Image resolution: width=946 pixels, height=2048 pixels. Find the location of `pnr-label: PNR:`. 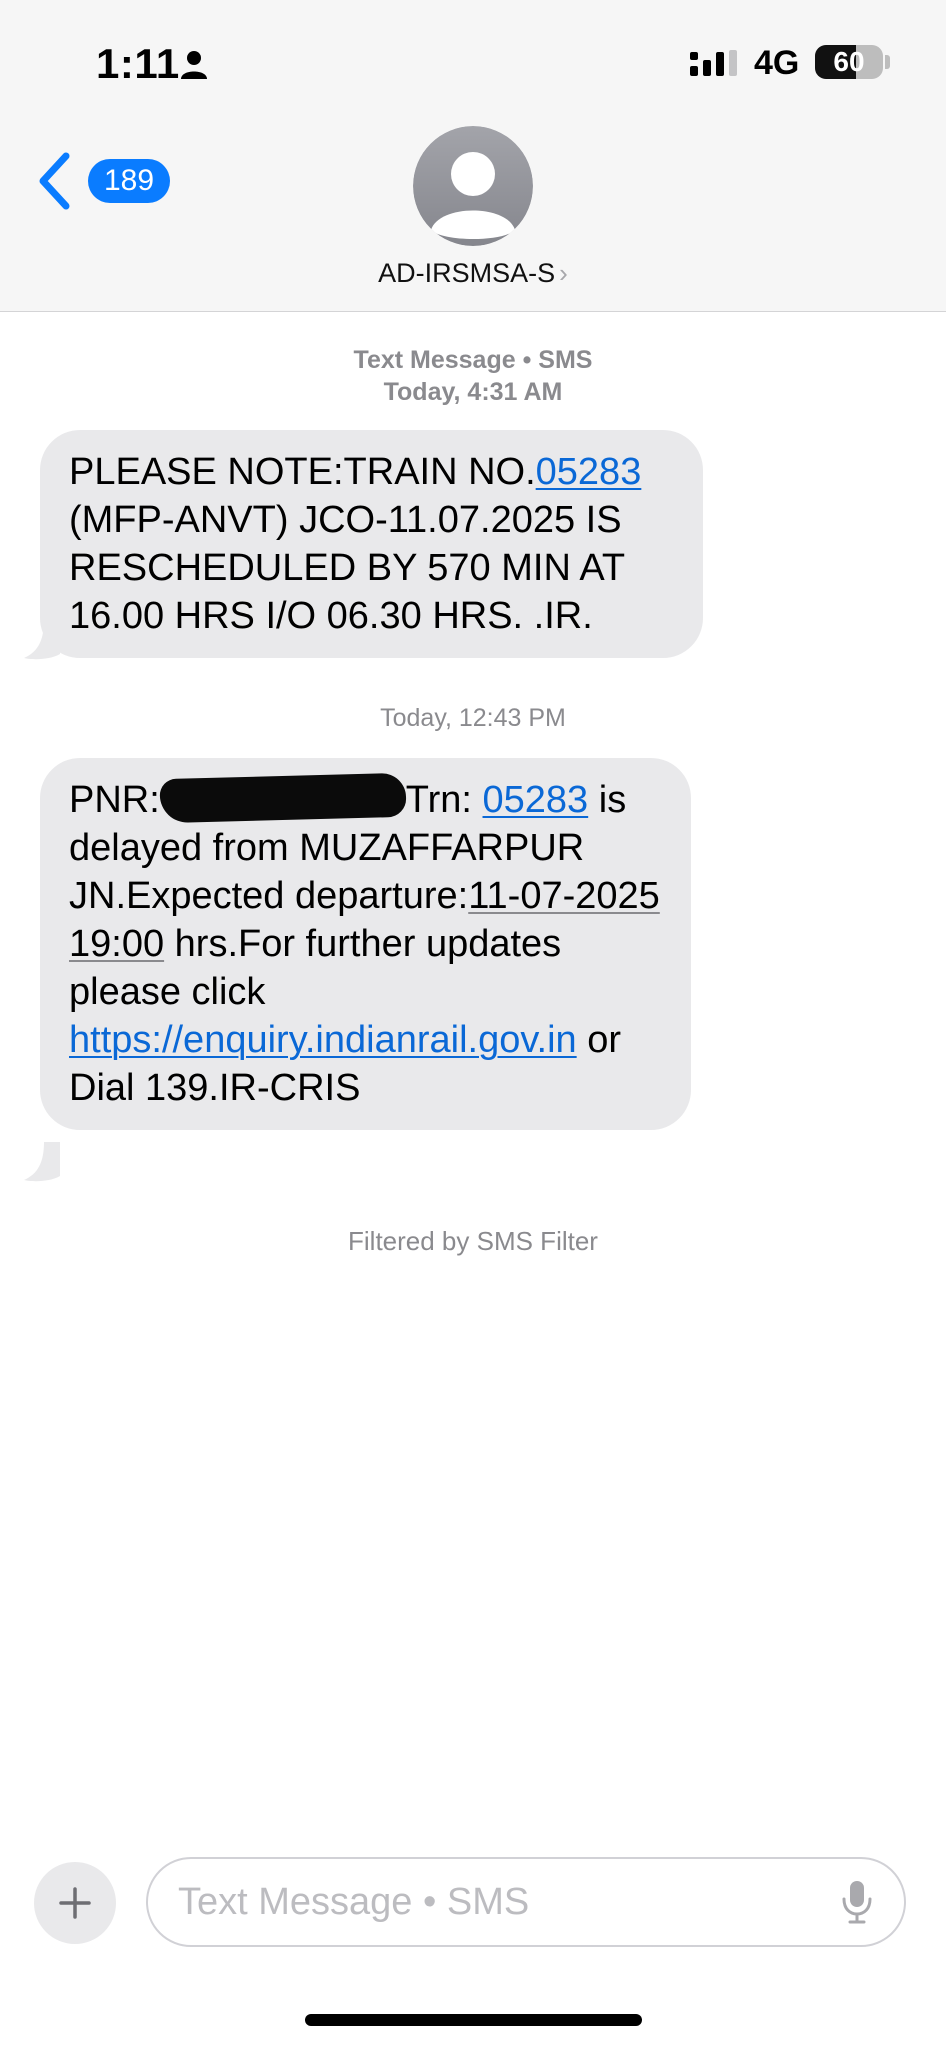

pnr-label: PNR: is located at coordinates (114, 800).